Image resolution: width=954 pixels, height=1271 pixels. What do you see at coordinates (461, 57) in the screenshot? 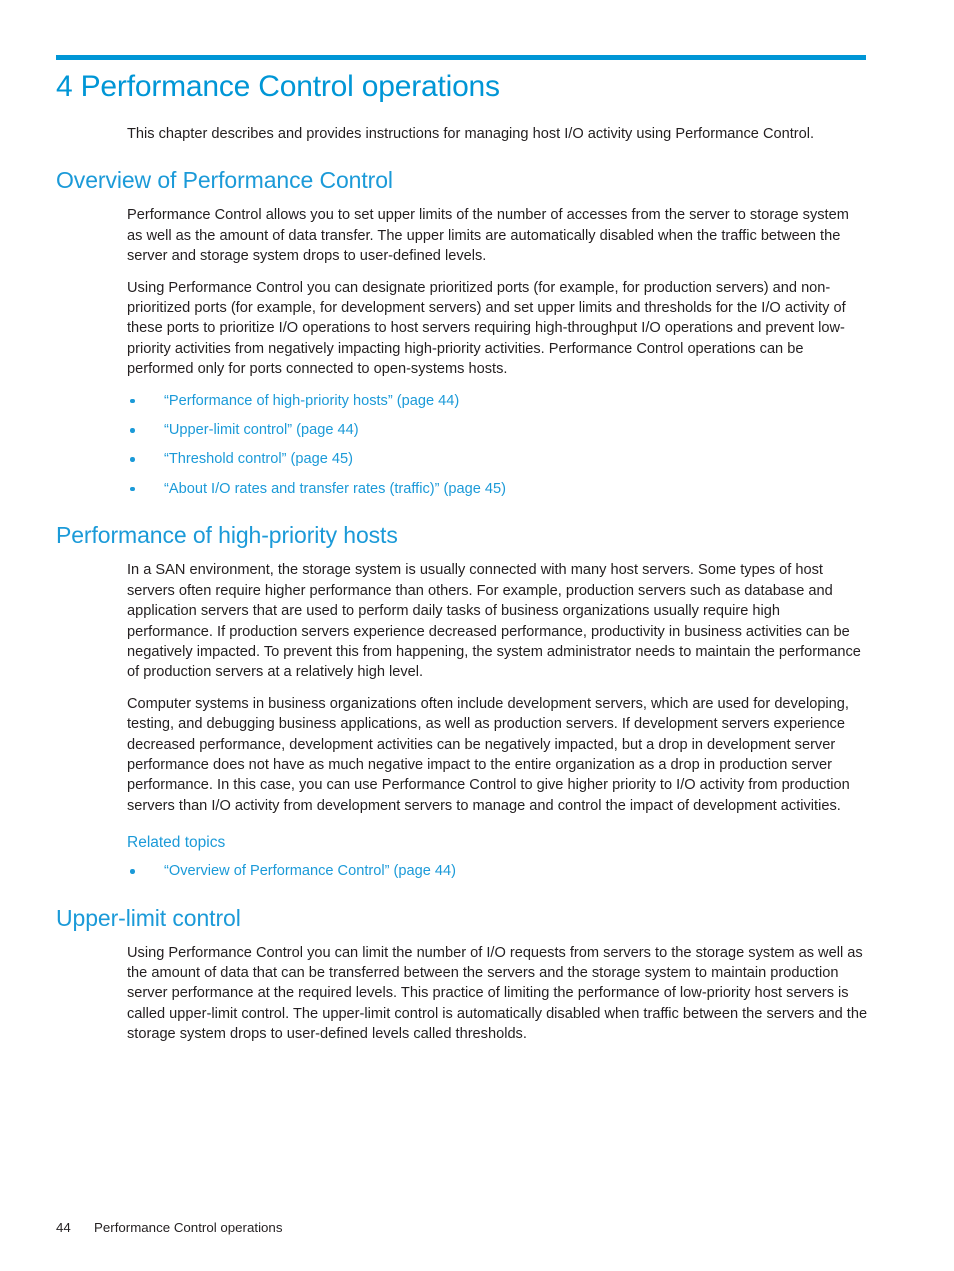
I see `header-rule` at bounding box center [461, 57].